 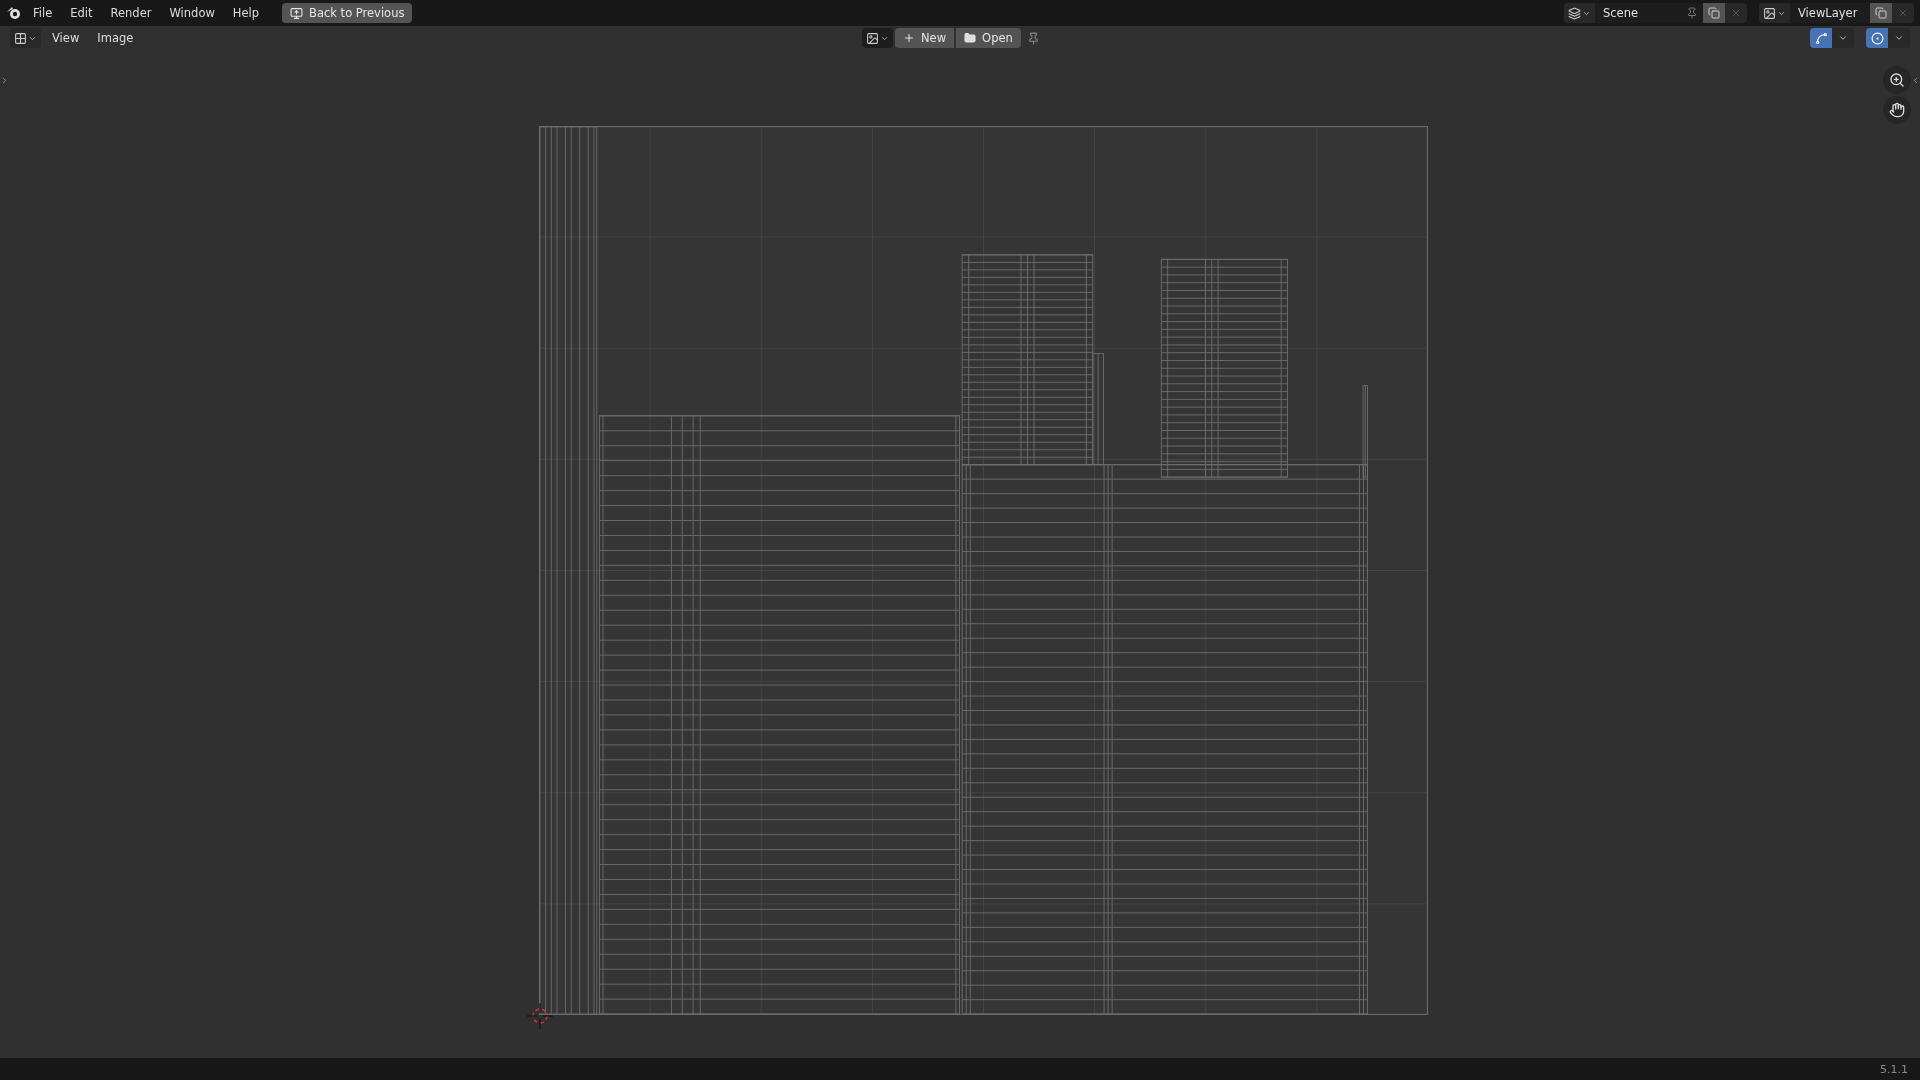 I want to click on overlay-toggle, so click(x=1877, y=38).